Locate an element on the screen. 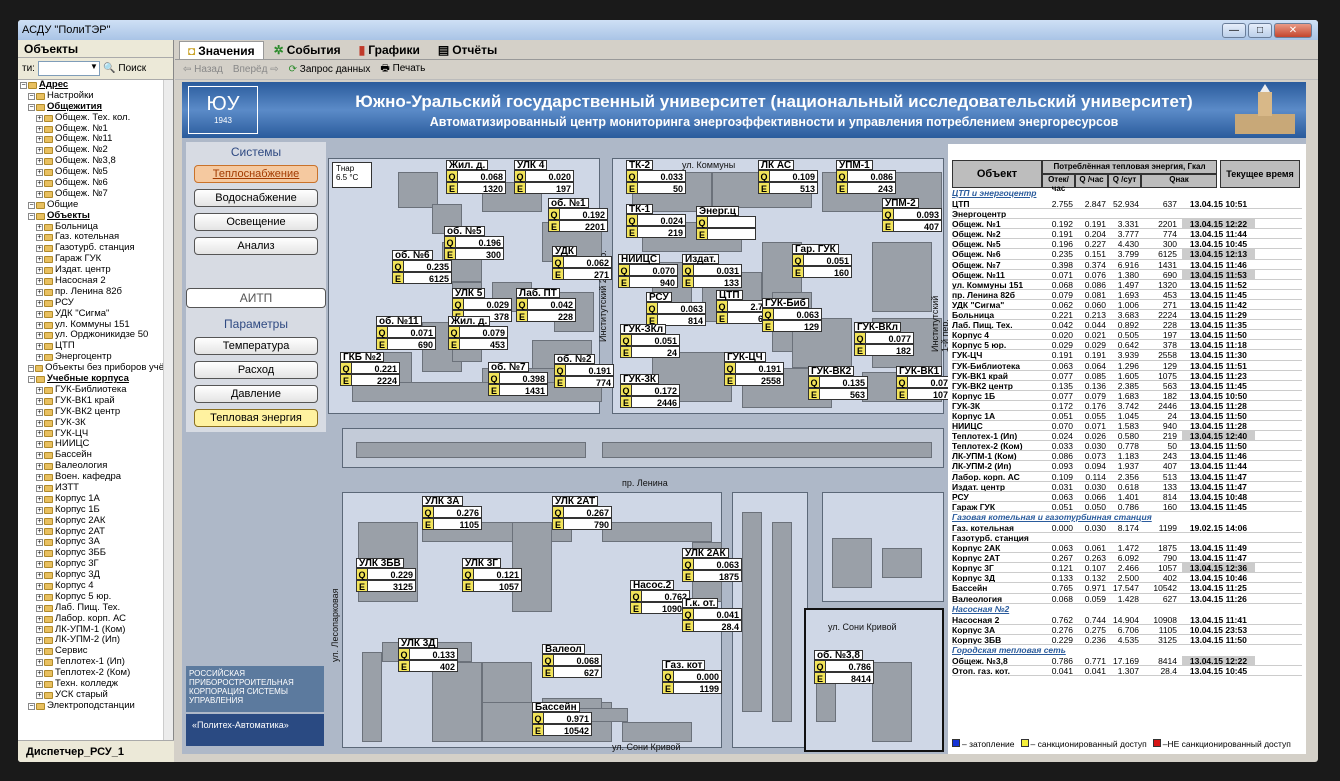 This screenshot has height=781, width=1340. meter-widget: ГУК-3К Q 0.172 E 2446 is located at coordinates (650, 391).